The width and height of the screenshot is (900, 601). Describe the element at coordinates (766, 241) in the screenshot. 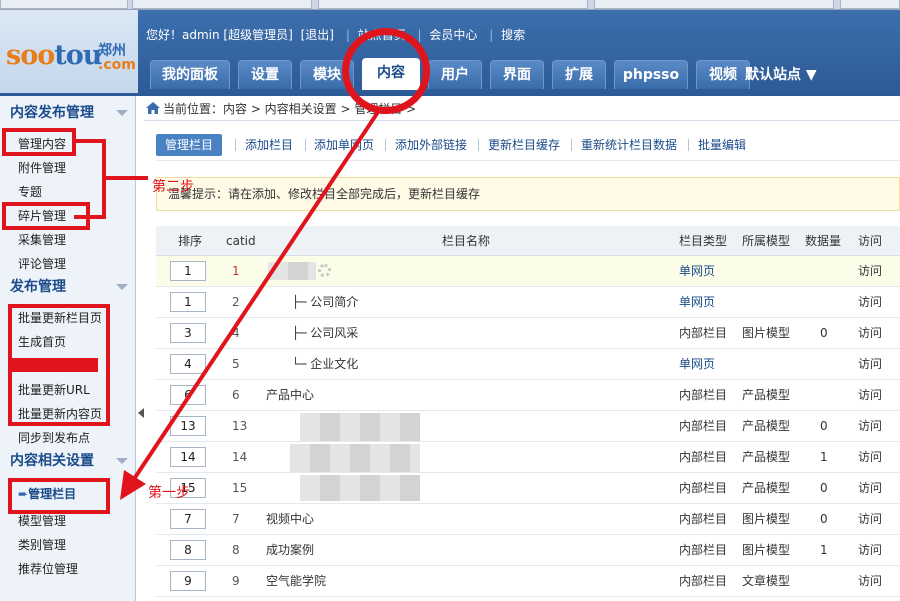

I see `column-model: 所属模型` at that location.